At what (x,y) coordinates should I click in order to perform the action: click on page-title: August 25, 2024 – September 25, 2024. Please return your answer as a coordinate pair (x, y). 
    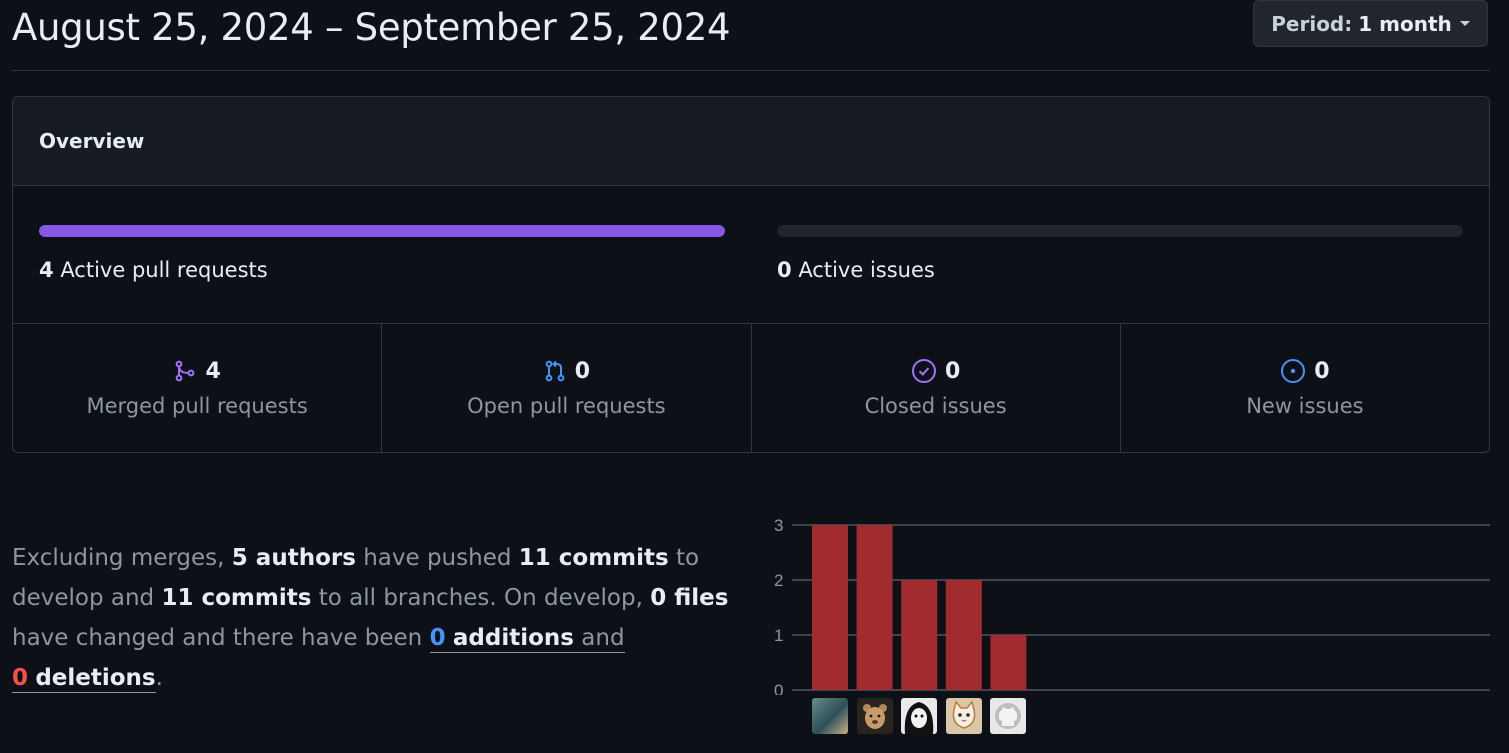
    Looking at the image, I should click on (371, 27).